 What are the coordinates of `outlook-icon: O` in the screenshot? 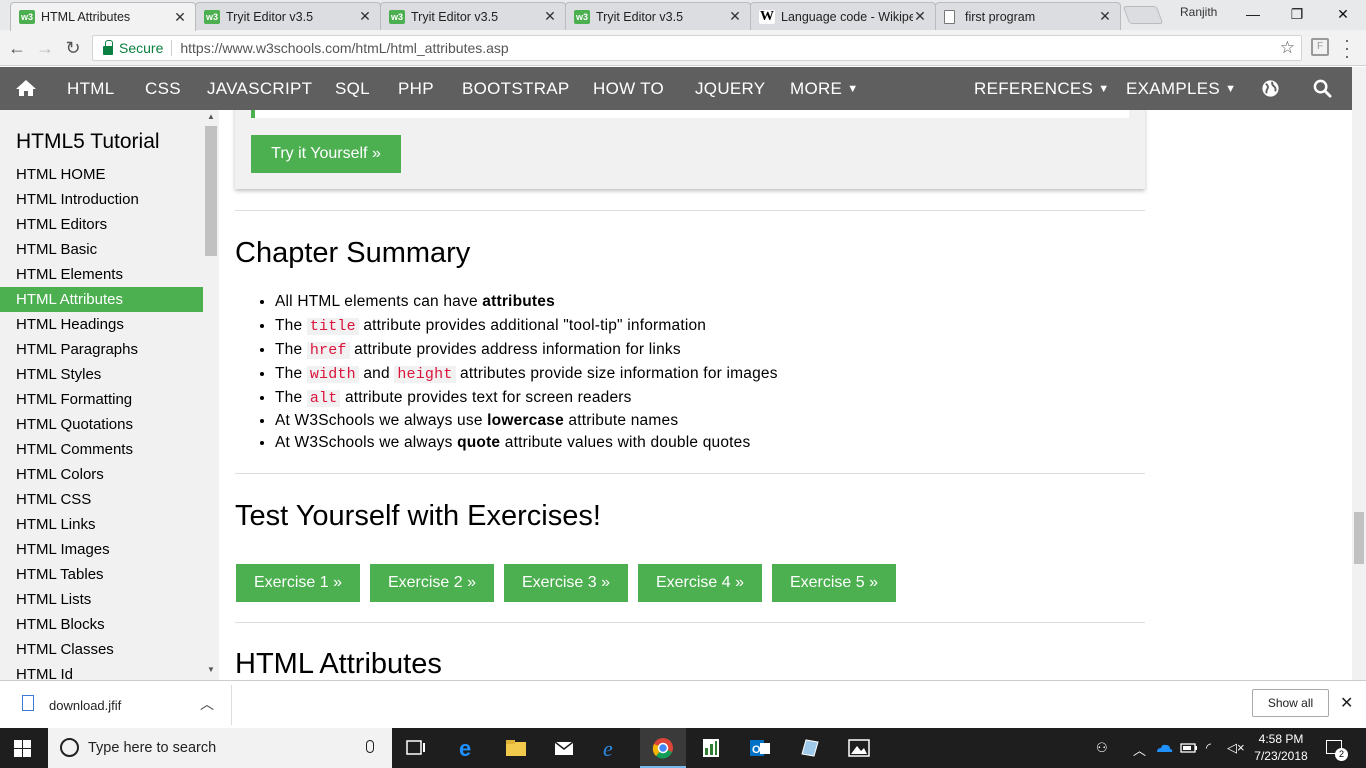 It's located at (760, 748).